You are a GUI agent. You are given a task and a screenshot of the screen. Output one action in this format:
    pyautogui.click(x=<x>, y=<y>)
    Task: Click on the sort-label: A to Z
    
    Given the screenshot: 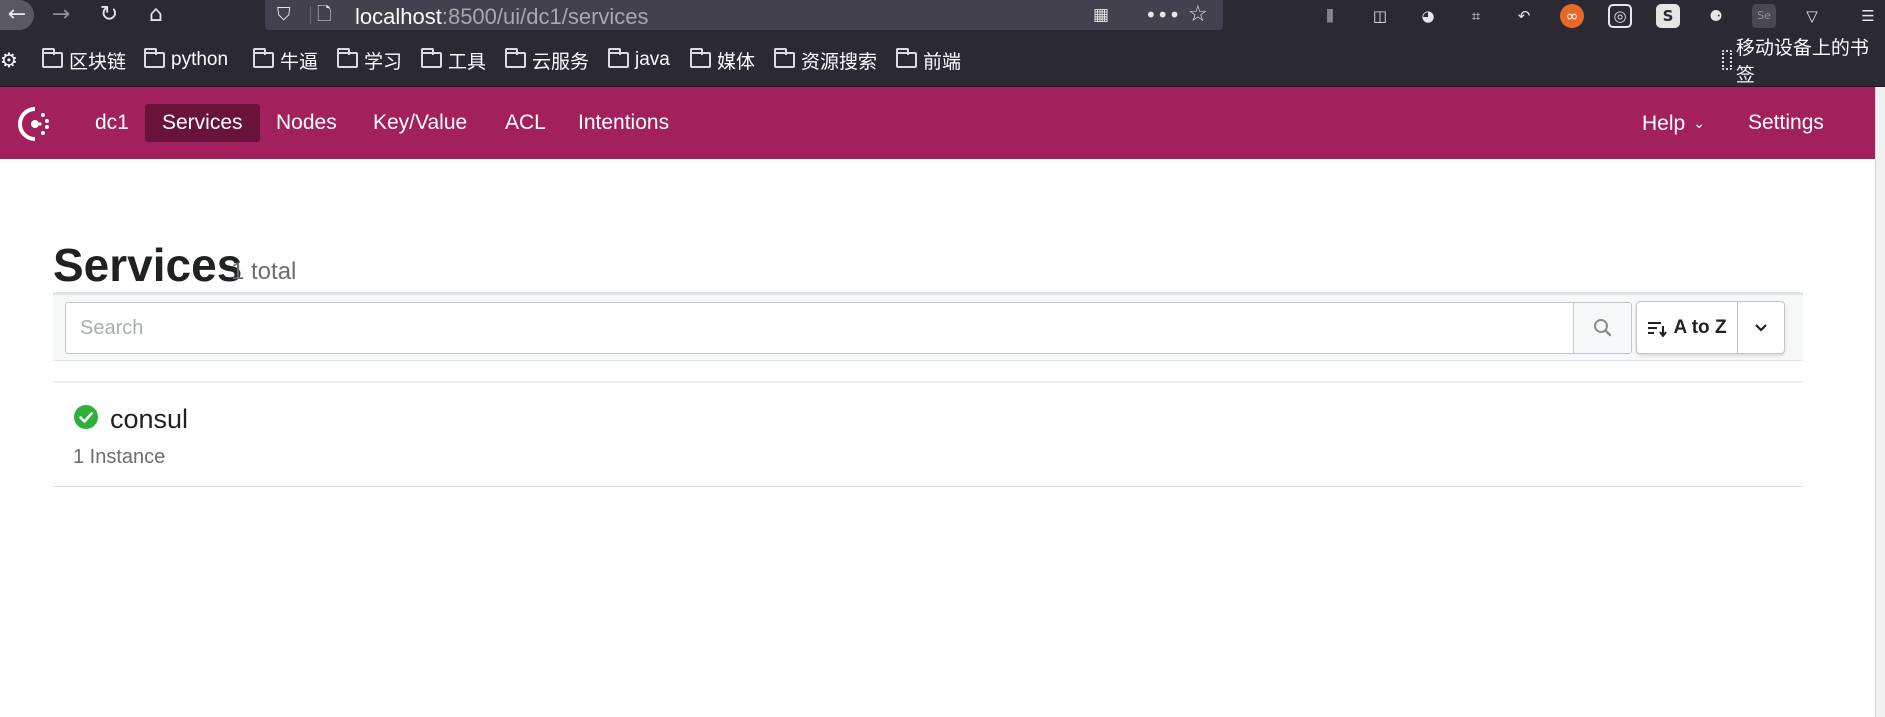 What is the action you would take?
    pyautogui.click(x=1700, y=327)
    